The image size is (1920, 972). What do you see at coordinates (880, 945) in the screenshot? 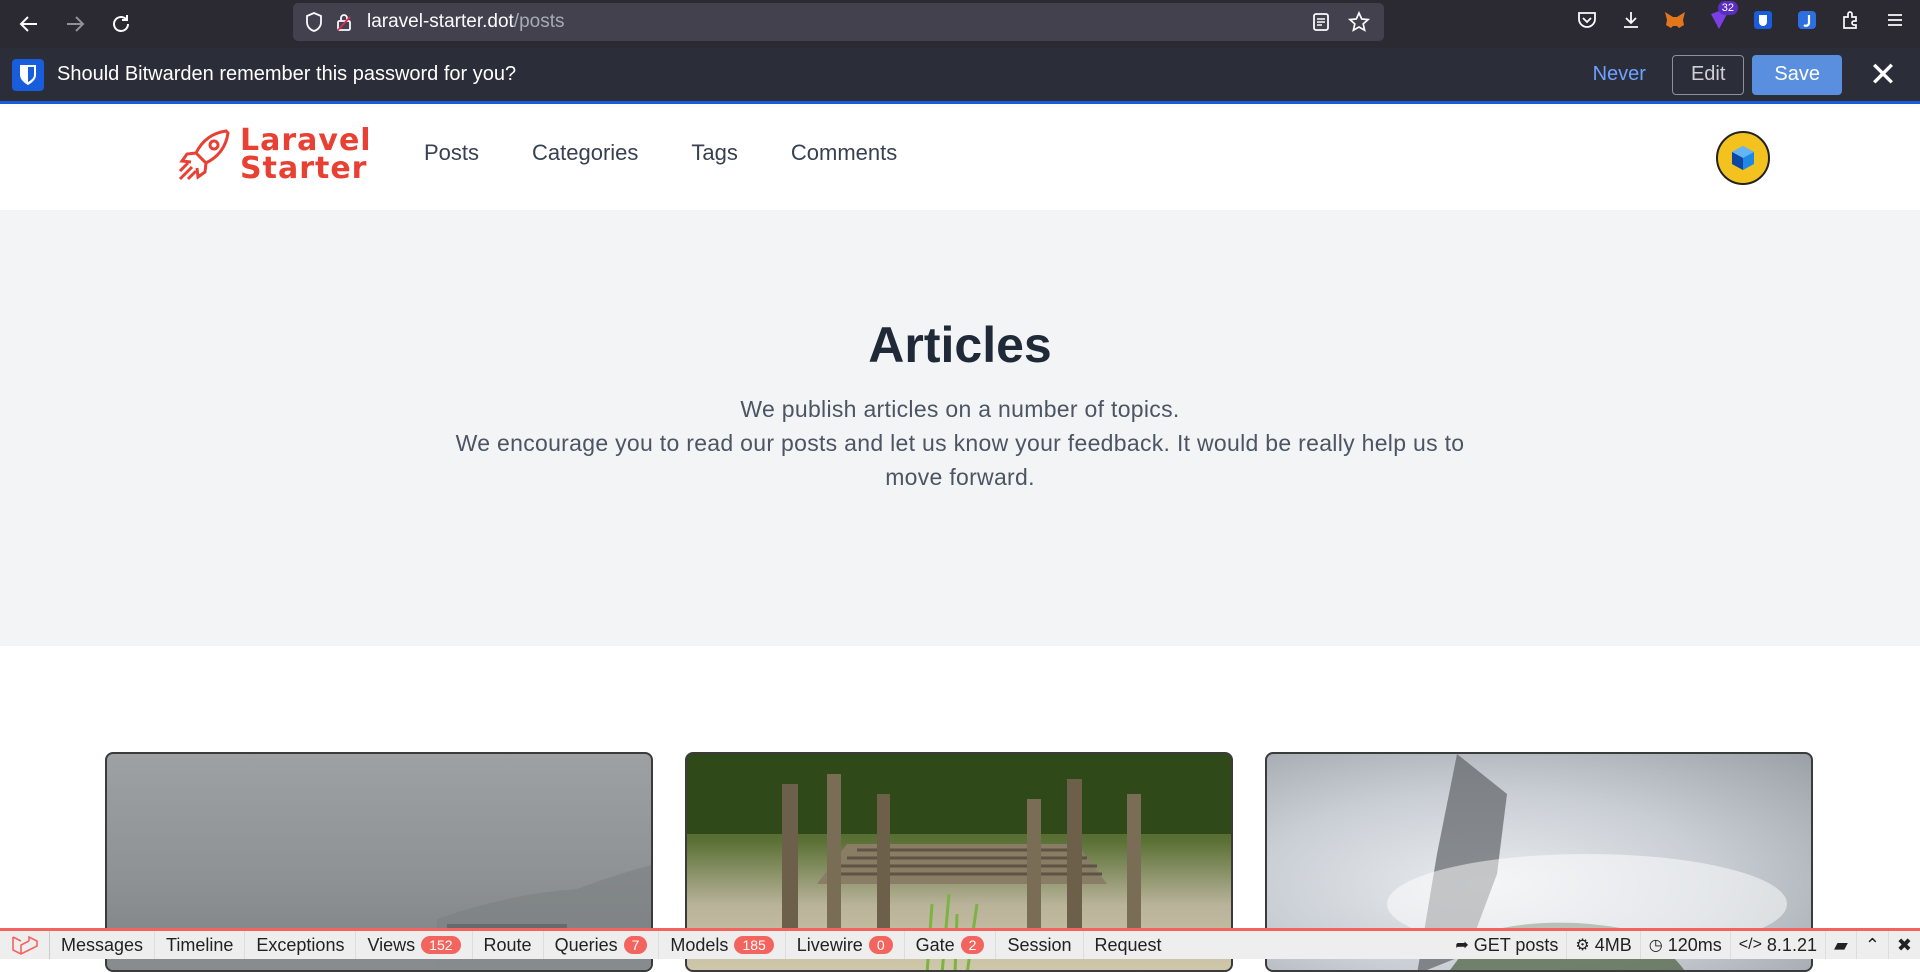
I see `count-badge: 0` at bounding box center [880, 945].